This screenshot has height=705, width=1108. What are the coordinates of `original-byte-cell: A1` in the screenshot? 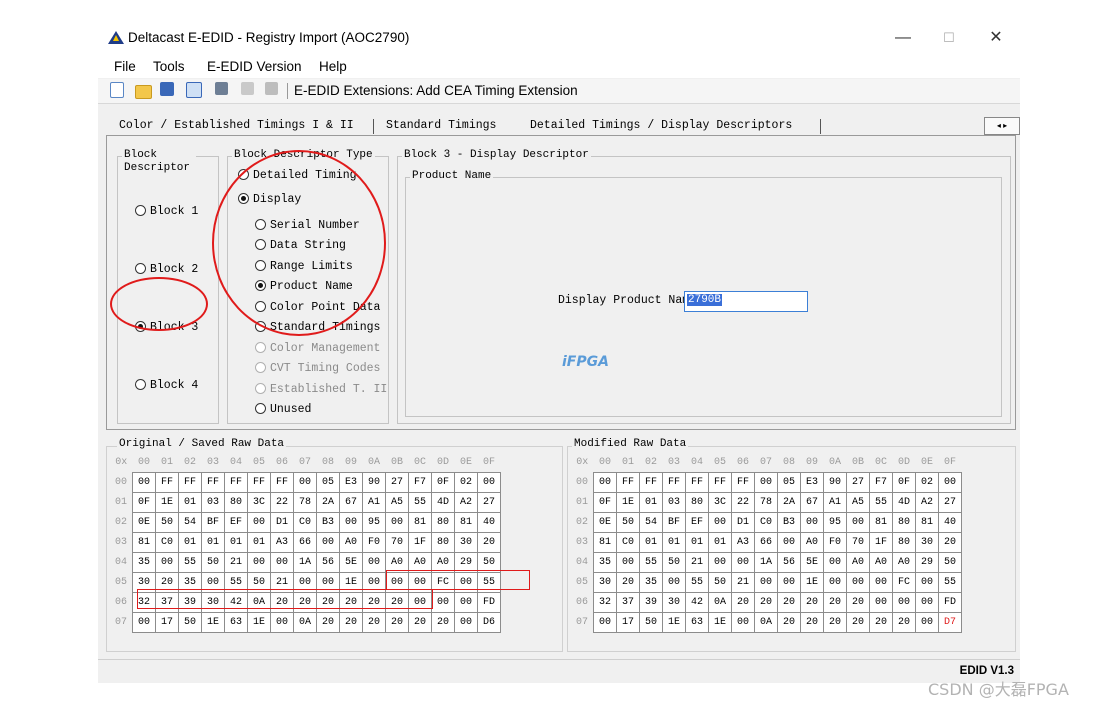 It's located at (374, 502).